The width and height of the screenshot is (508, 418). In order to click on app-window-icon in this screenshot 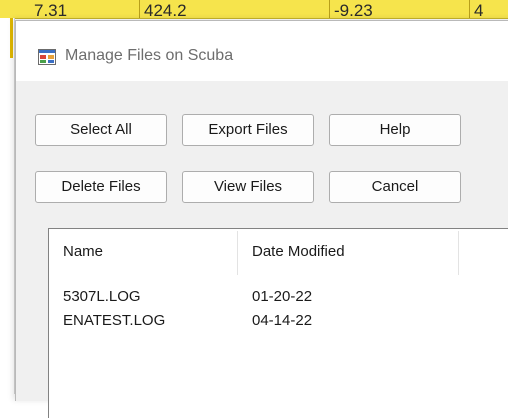, I will do `click(47, 57)`.